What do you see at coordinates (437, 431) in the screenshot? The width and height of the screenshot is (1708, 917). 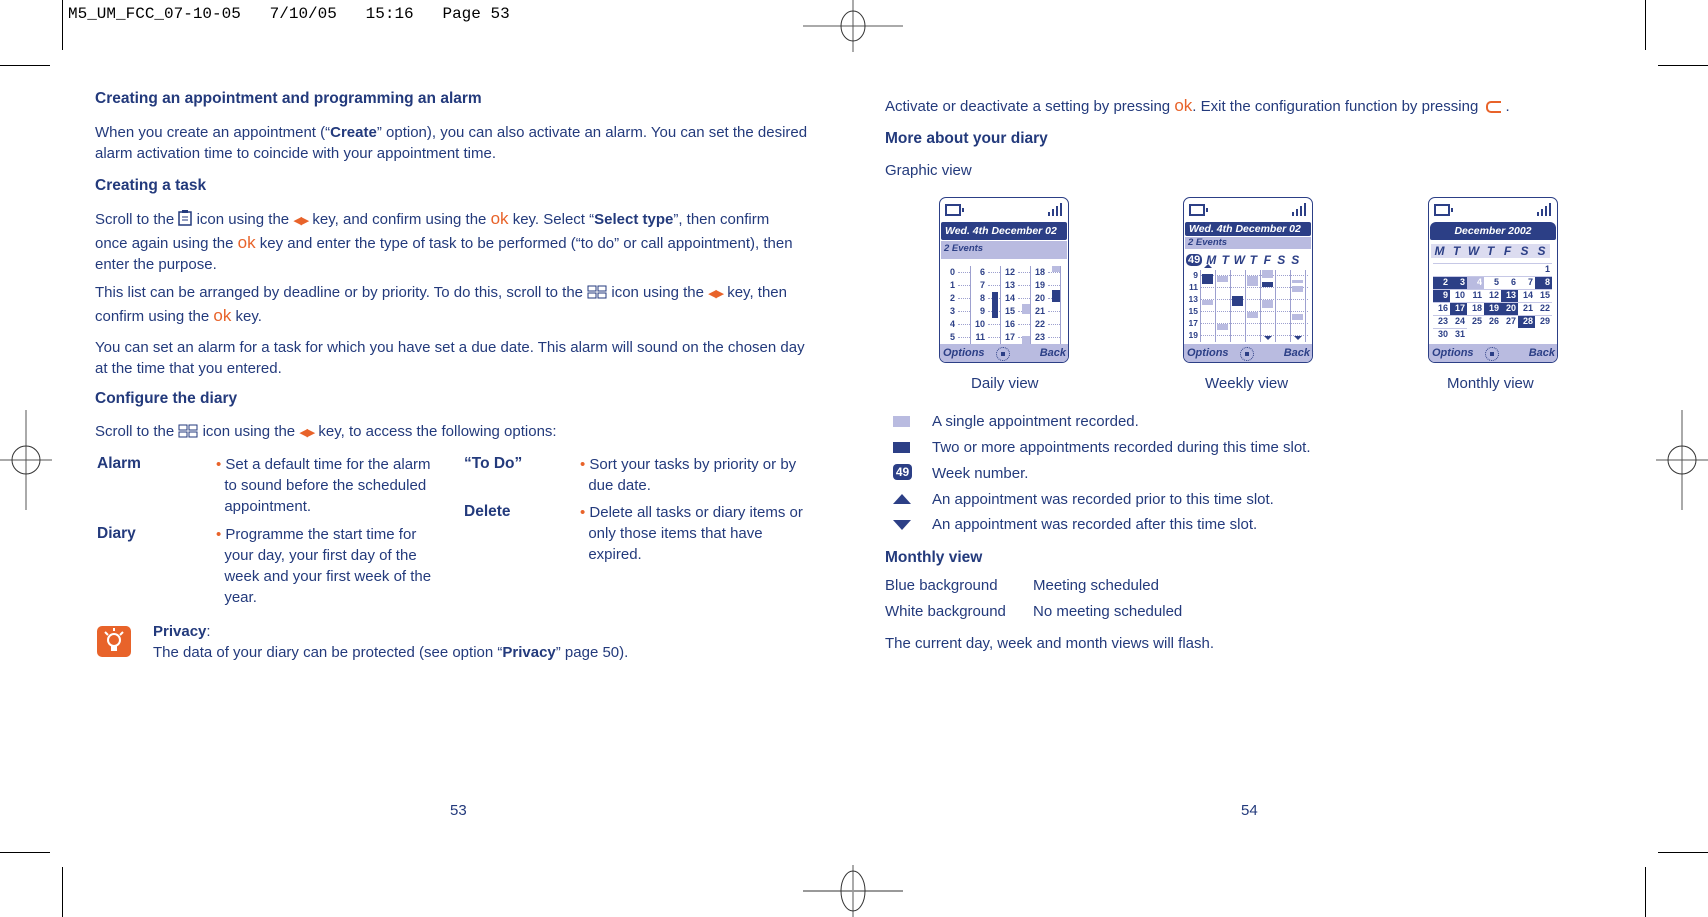 I see `text: key, to access the following options:` at bounding box center [437, 431].